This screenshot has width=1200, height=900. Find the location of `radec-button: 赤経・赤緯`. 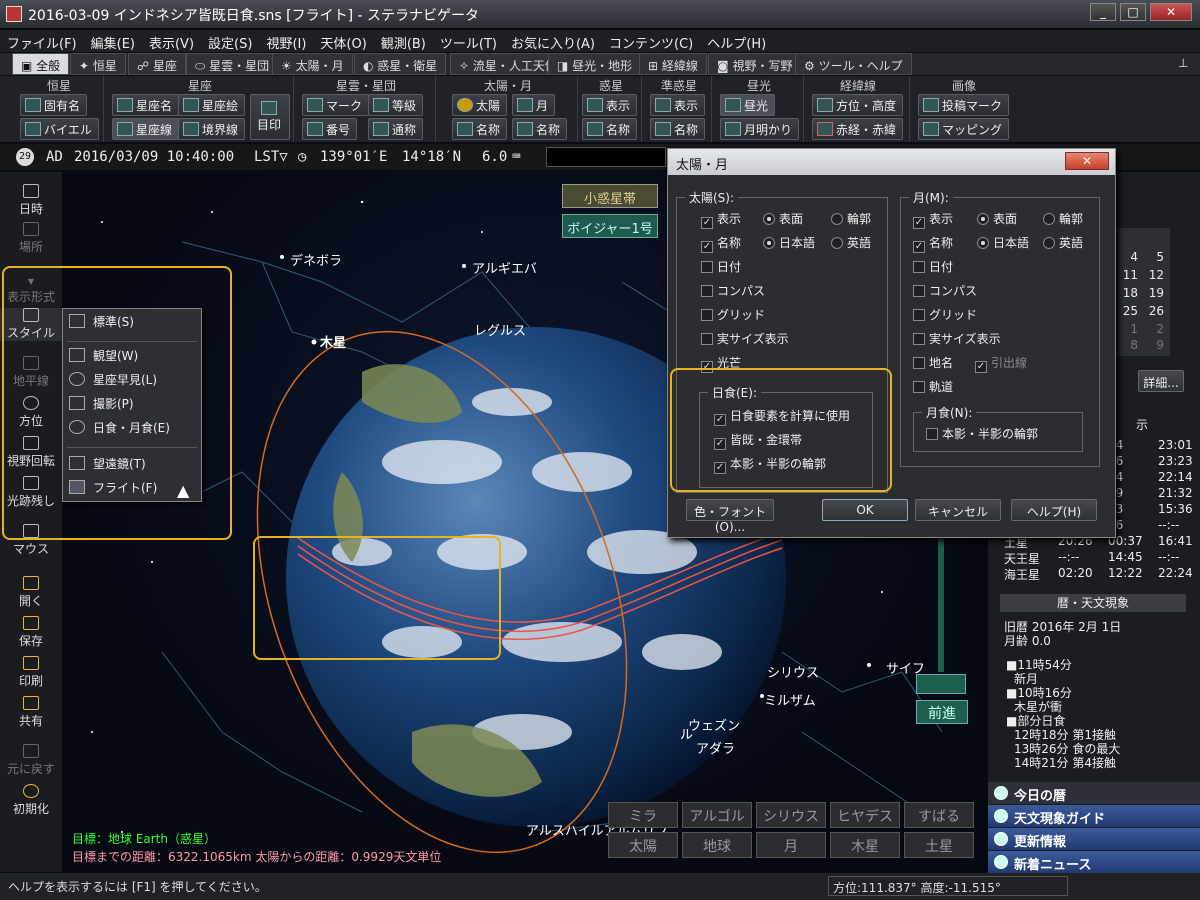

radec-button: 赤経・赤緯 is located at coordinates (858, 129).